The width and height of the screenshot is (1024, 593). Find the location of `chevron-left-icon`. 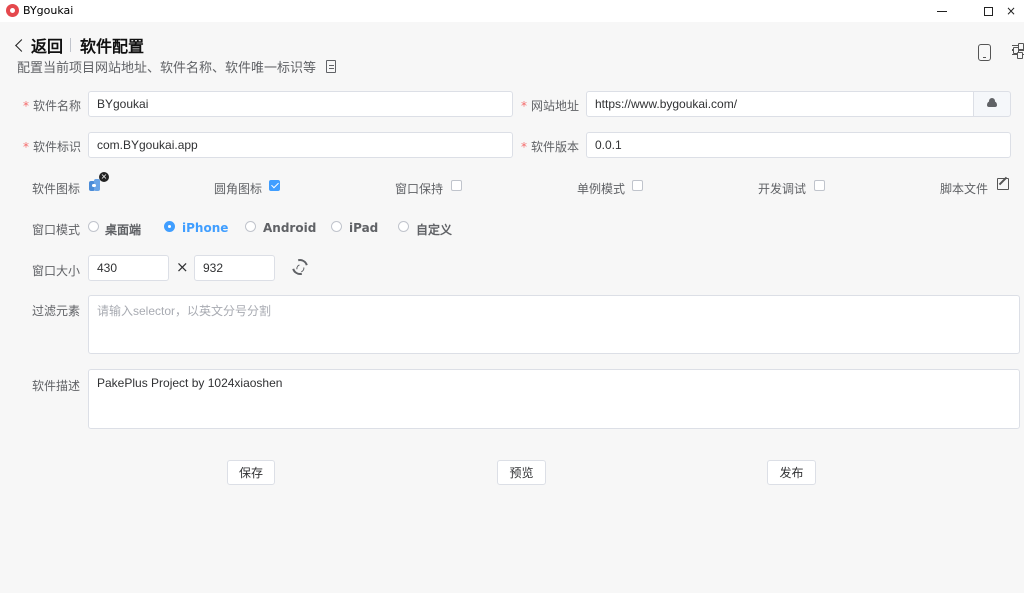

chevron-left-icon is located at coordinates (21, 45).